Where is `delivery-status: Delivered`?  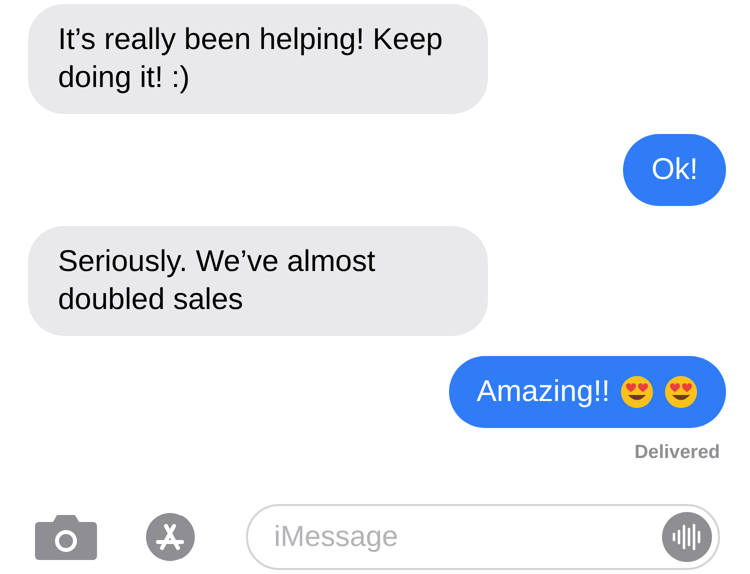
delivery-status: Delivered is located at coordinates (677, 453).